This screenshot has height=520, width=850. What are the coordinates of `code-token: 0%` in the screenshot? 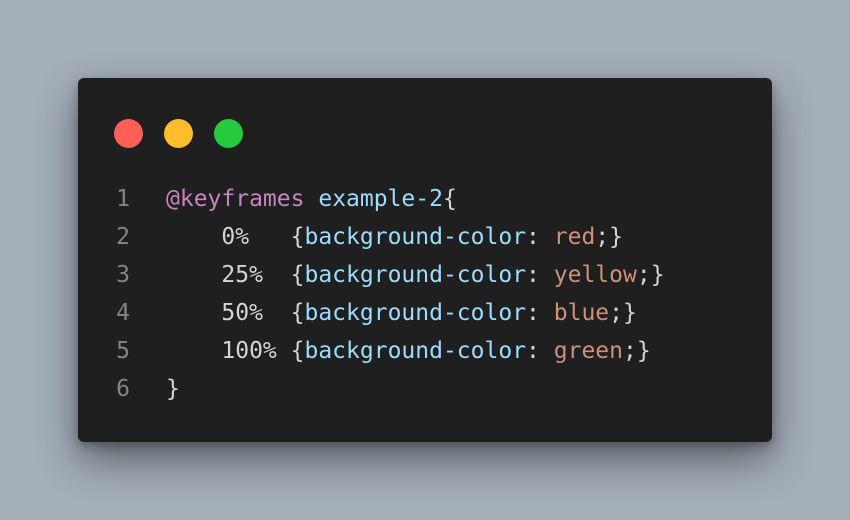 It's located at (228, 237).